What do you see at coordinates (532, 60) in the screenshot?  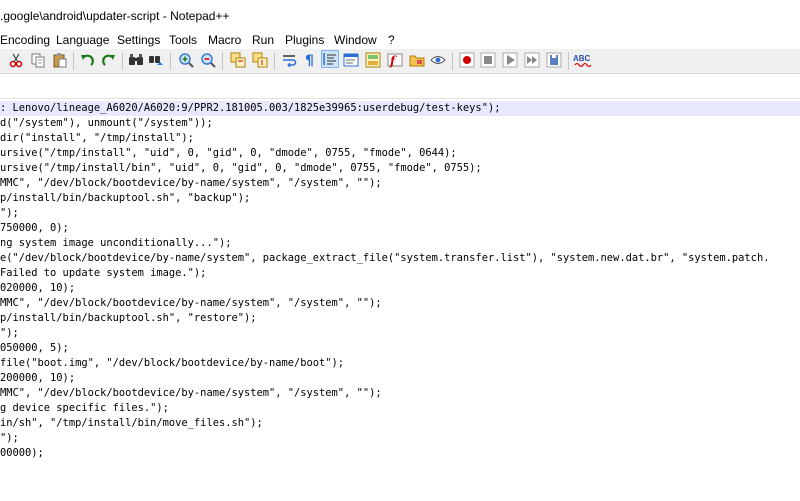 I see `play-multiple-icon` at bounding box center [532, 60].